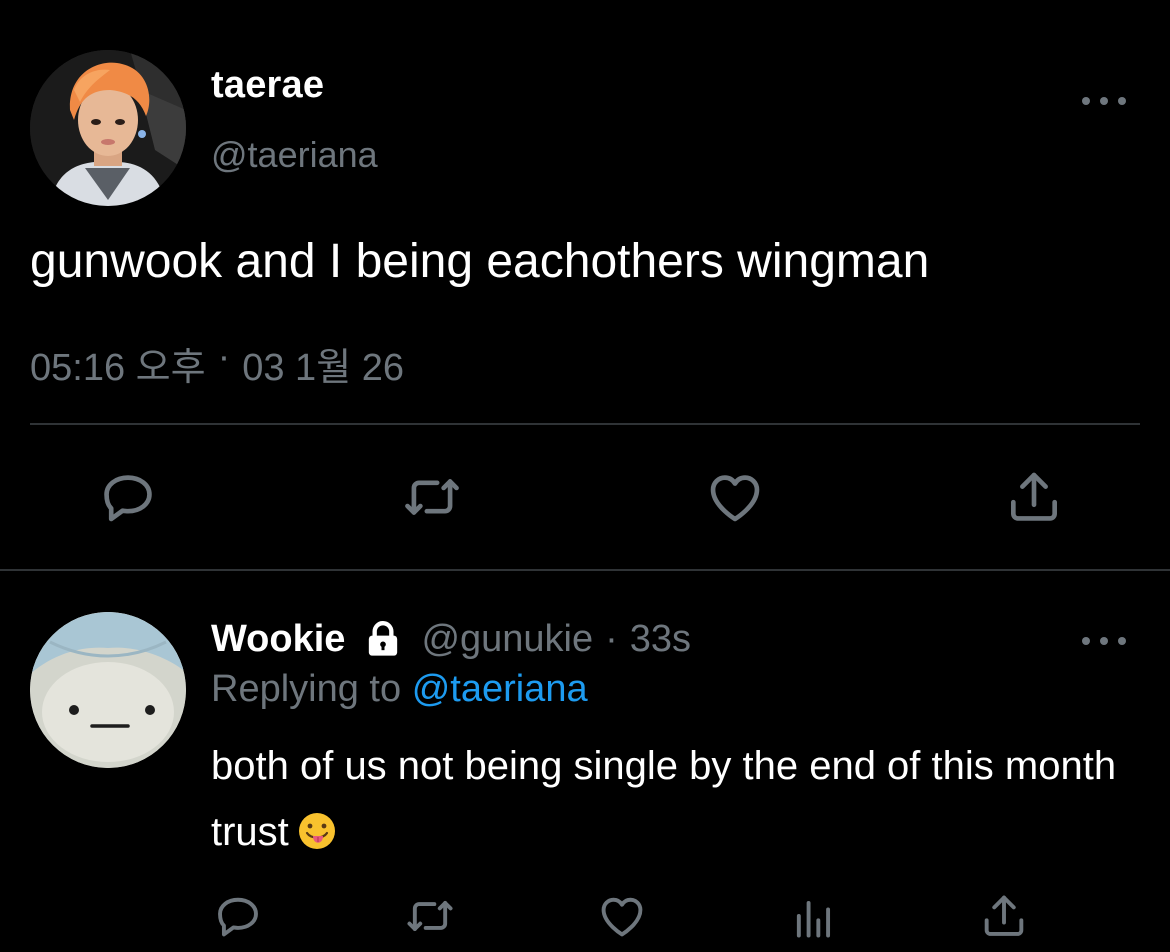 The width and height of the screenshot is (1170, 952). What do you see at coordinates (317, 827) in the screenshot?
I see `tongue-out-face-emoji` at bounding box center [317, 827].